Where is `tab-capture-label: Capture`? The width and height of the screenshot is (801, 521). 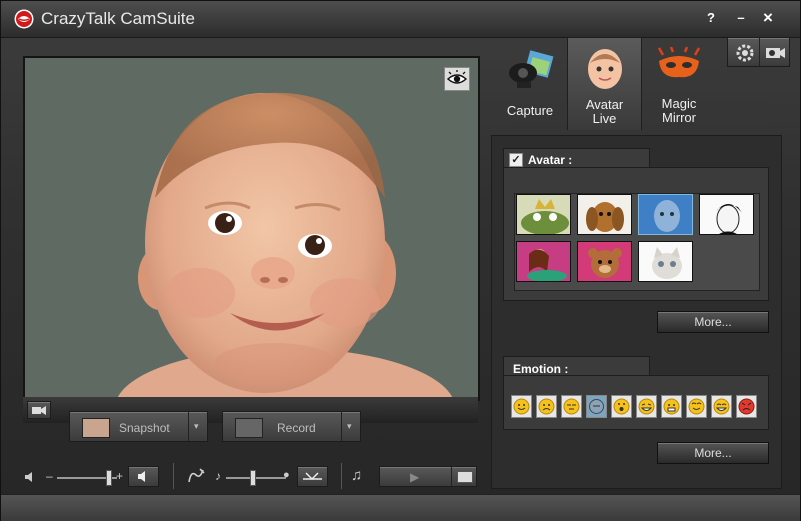
tab-capture-label: Capture is located at coordinates (530, 110).